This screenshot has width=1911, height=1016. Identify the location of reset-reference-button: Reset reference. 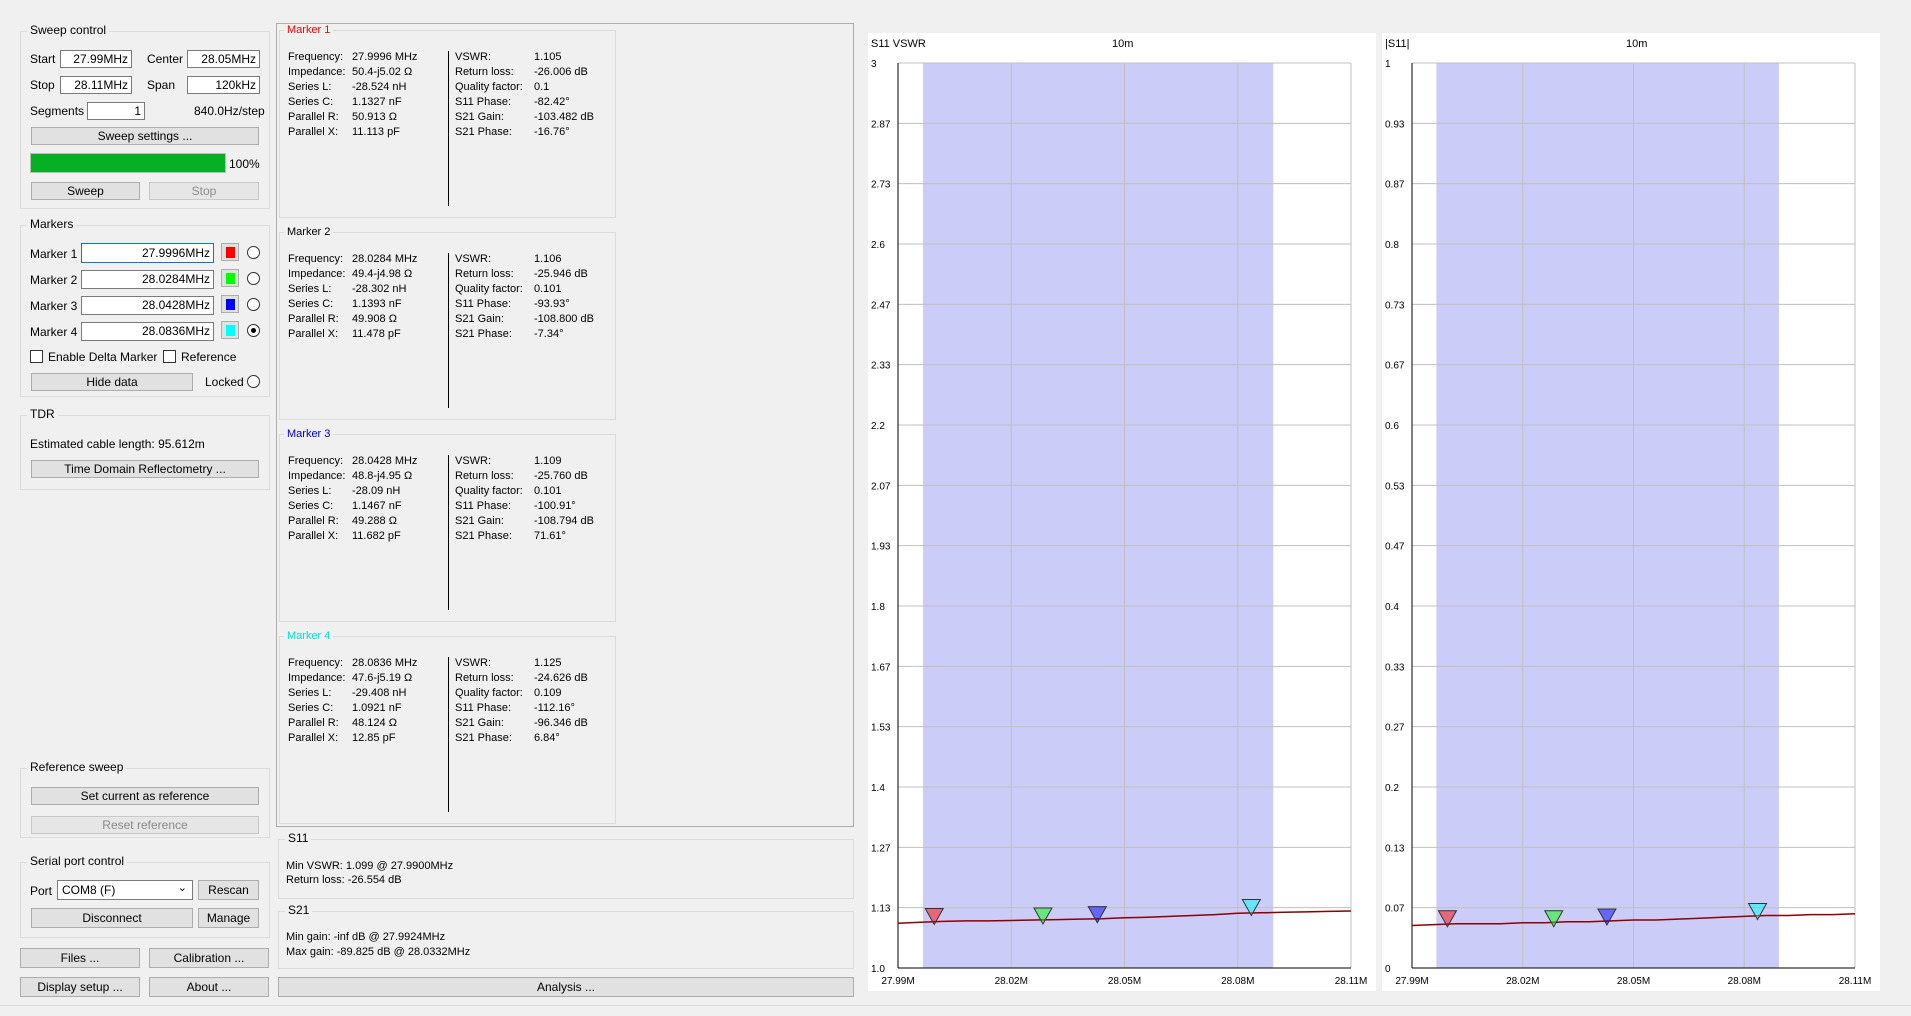
(145, 825).